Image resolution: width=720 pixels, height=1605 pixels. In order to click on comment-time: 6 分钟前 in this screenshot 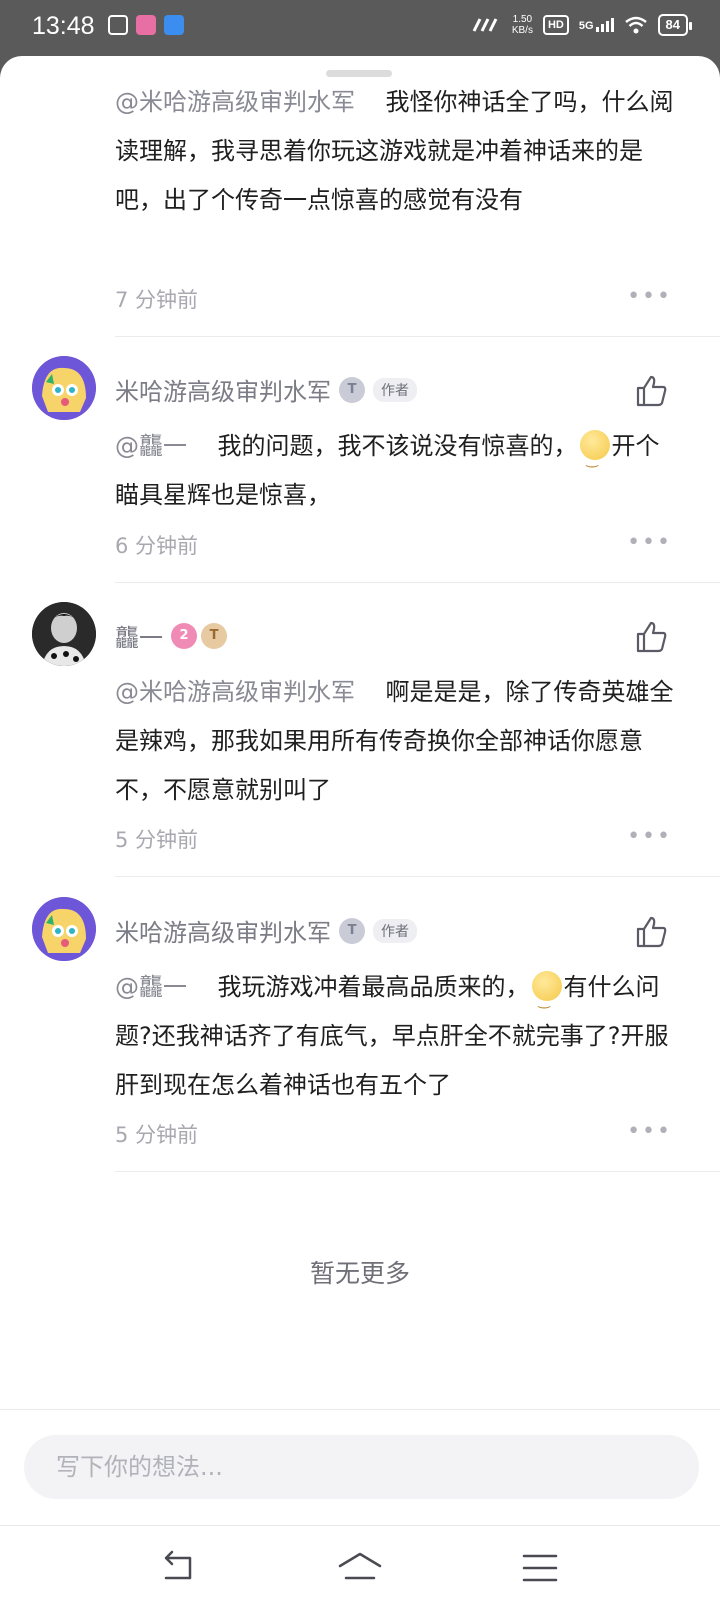, I will do `click(157, 546)`.